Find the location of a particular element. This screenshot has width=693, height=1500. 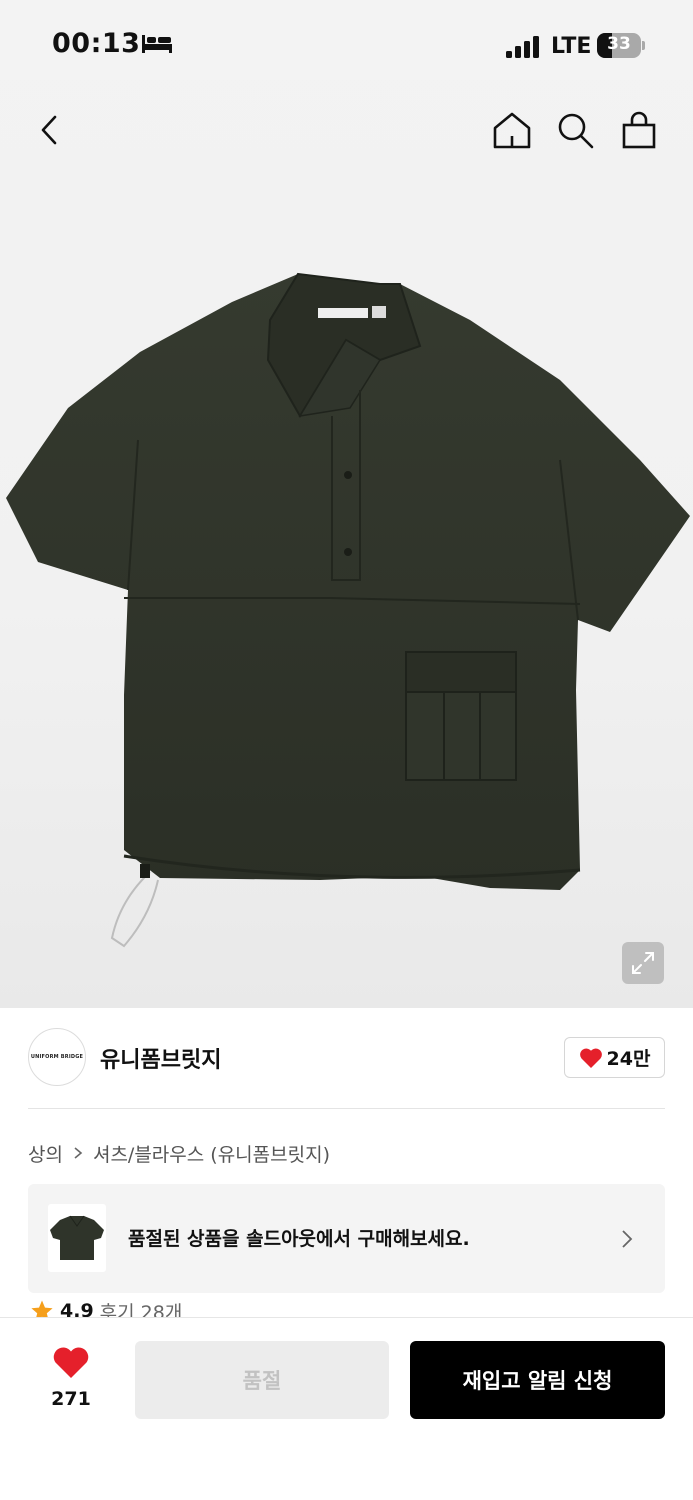

brand-logo: UNIFORM BRIDGE is located at coordinates (57, 1057).